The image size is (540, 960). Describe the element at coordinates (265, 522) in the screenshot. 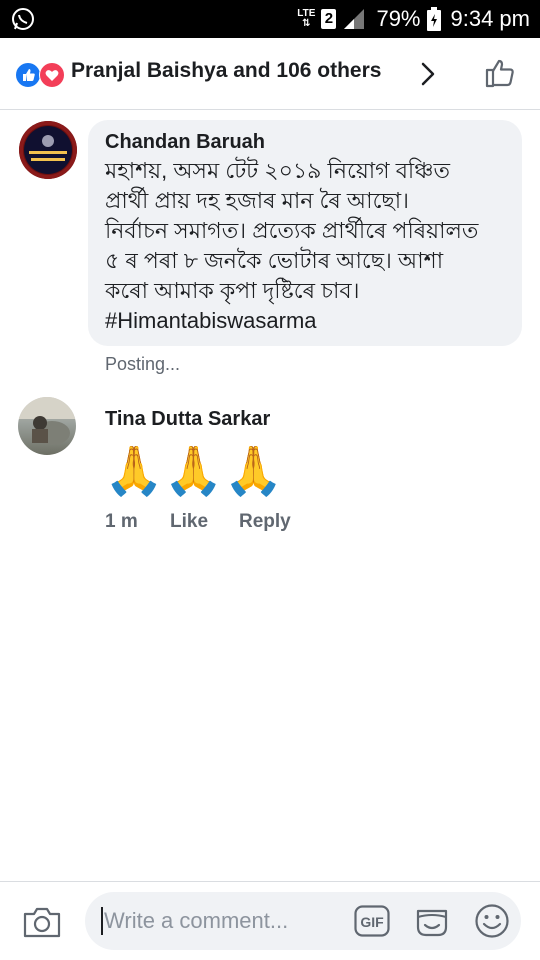

I see `reply-link: Reply` at that location.